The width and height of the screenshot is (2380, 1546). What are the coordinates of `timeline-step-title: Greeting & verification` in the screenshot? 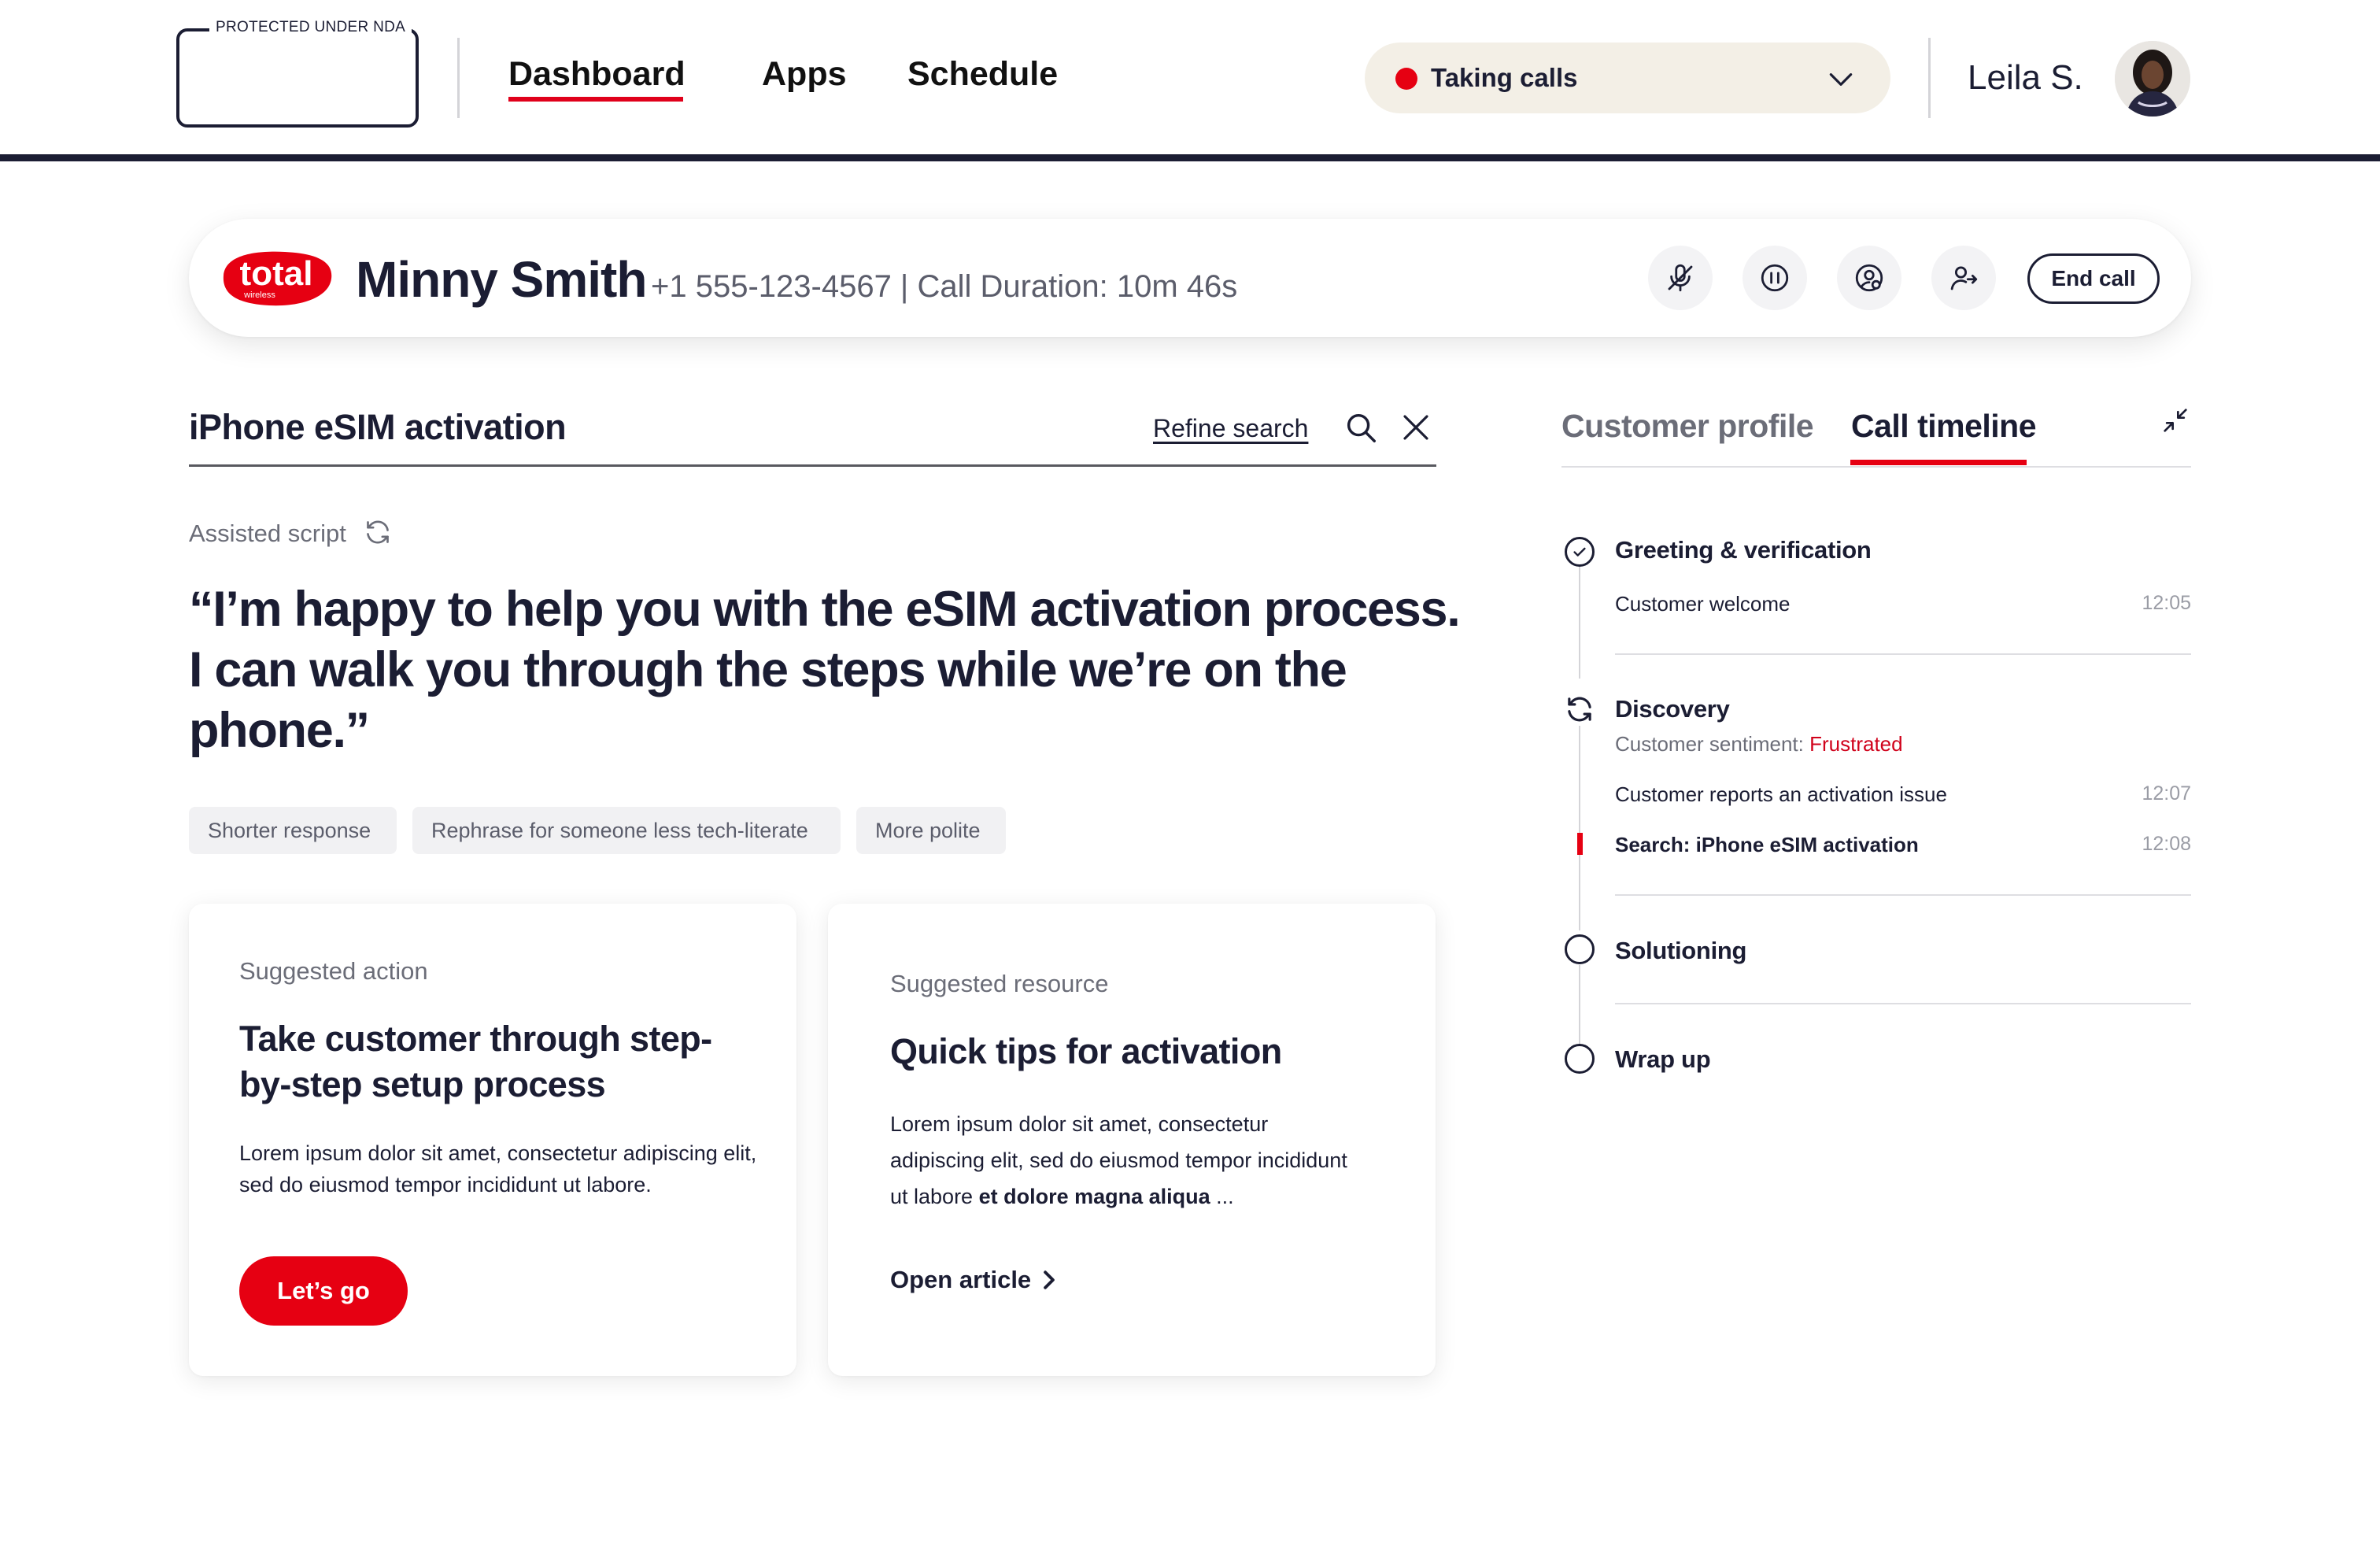 It's located at (1743, 550).